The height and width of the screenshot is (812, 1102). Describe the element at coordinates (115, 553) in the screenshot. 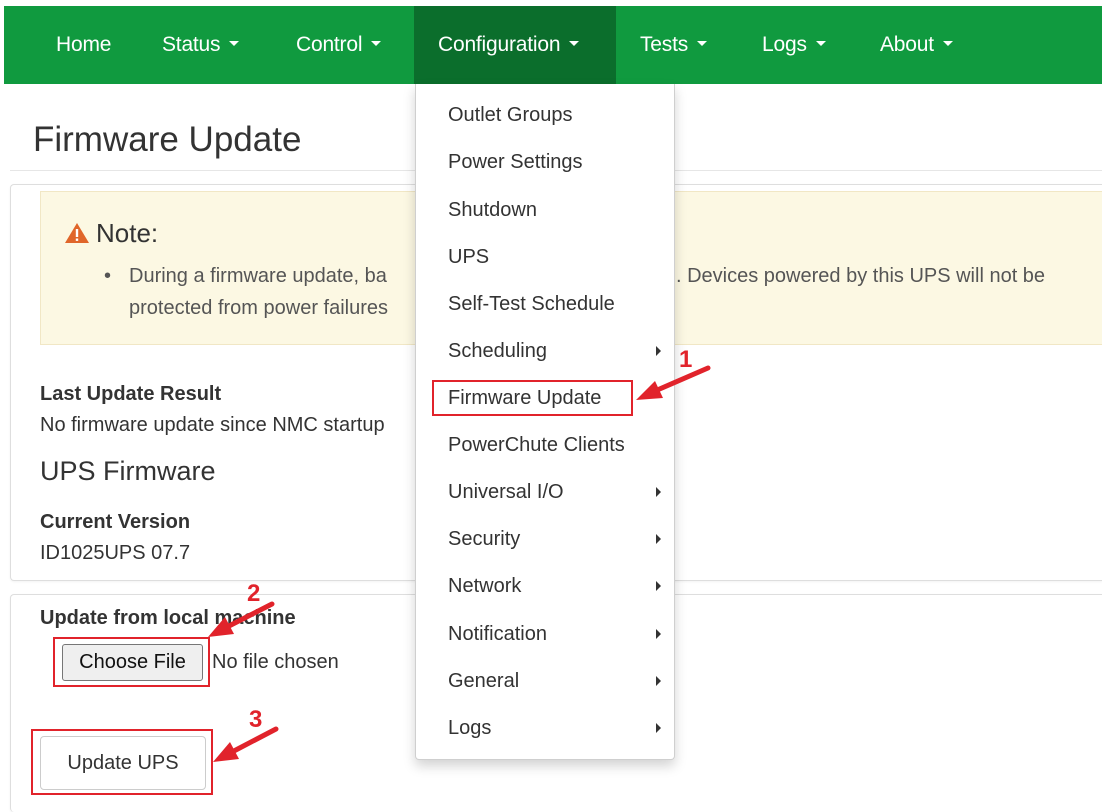

I see `current-version-value: ID1025UPS 07.7` at that location.